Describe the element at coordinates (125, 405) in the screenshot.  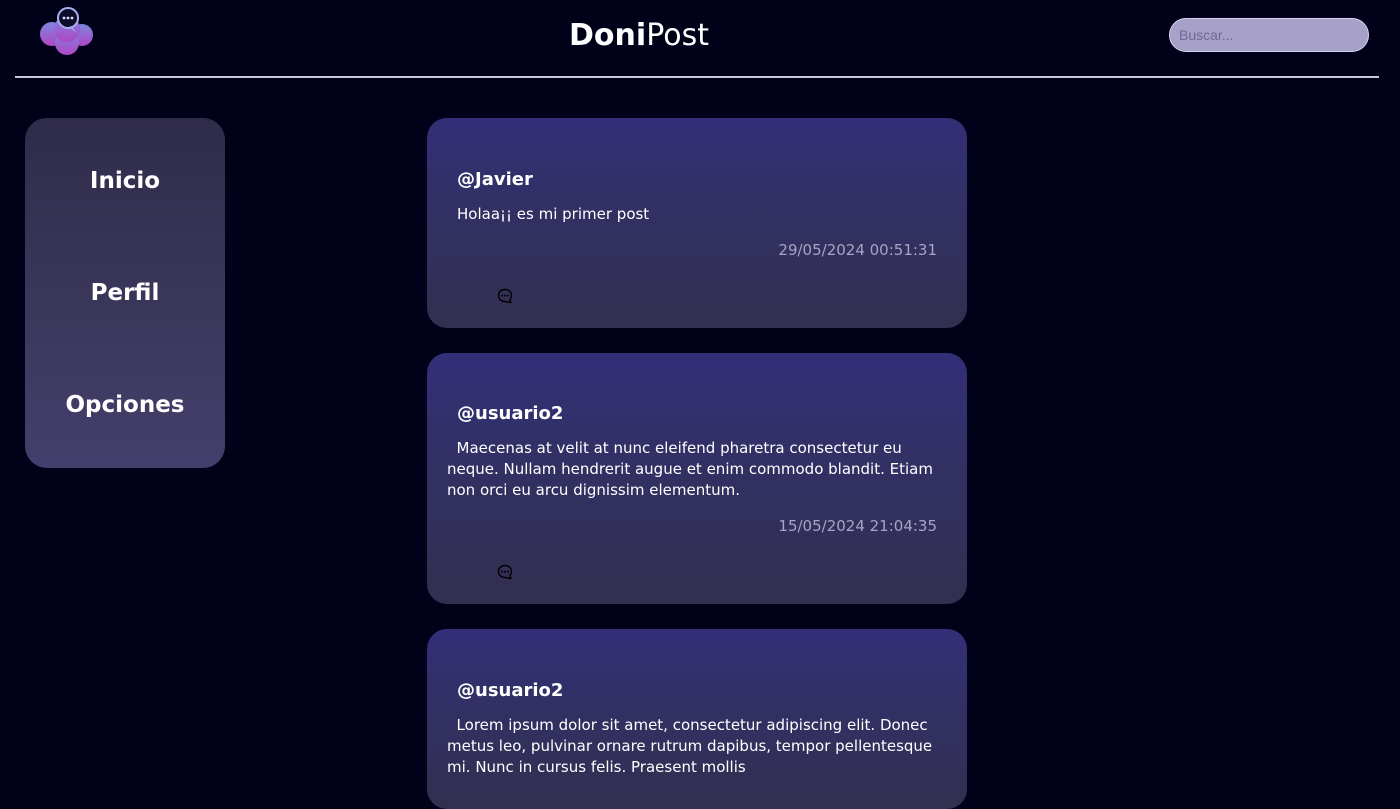
I see `sidebar-item-opciones: Opciones` at that location.